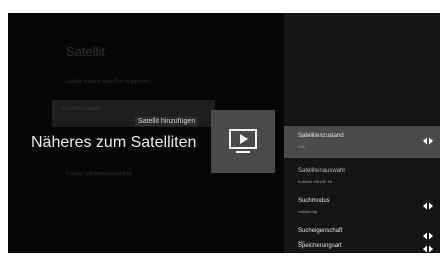 This screenshot has height=268, width=445. Describe the element at coordinates (362, 248) in the screenshot. I see `settings-row-speicherungsart: Speicherungsart` at that location.